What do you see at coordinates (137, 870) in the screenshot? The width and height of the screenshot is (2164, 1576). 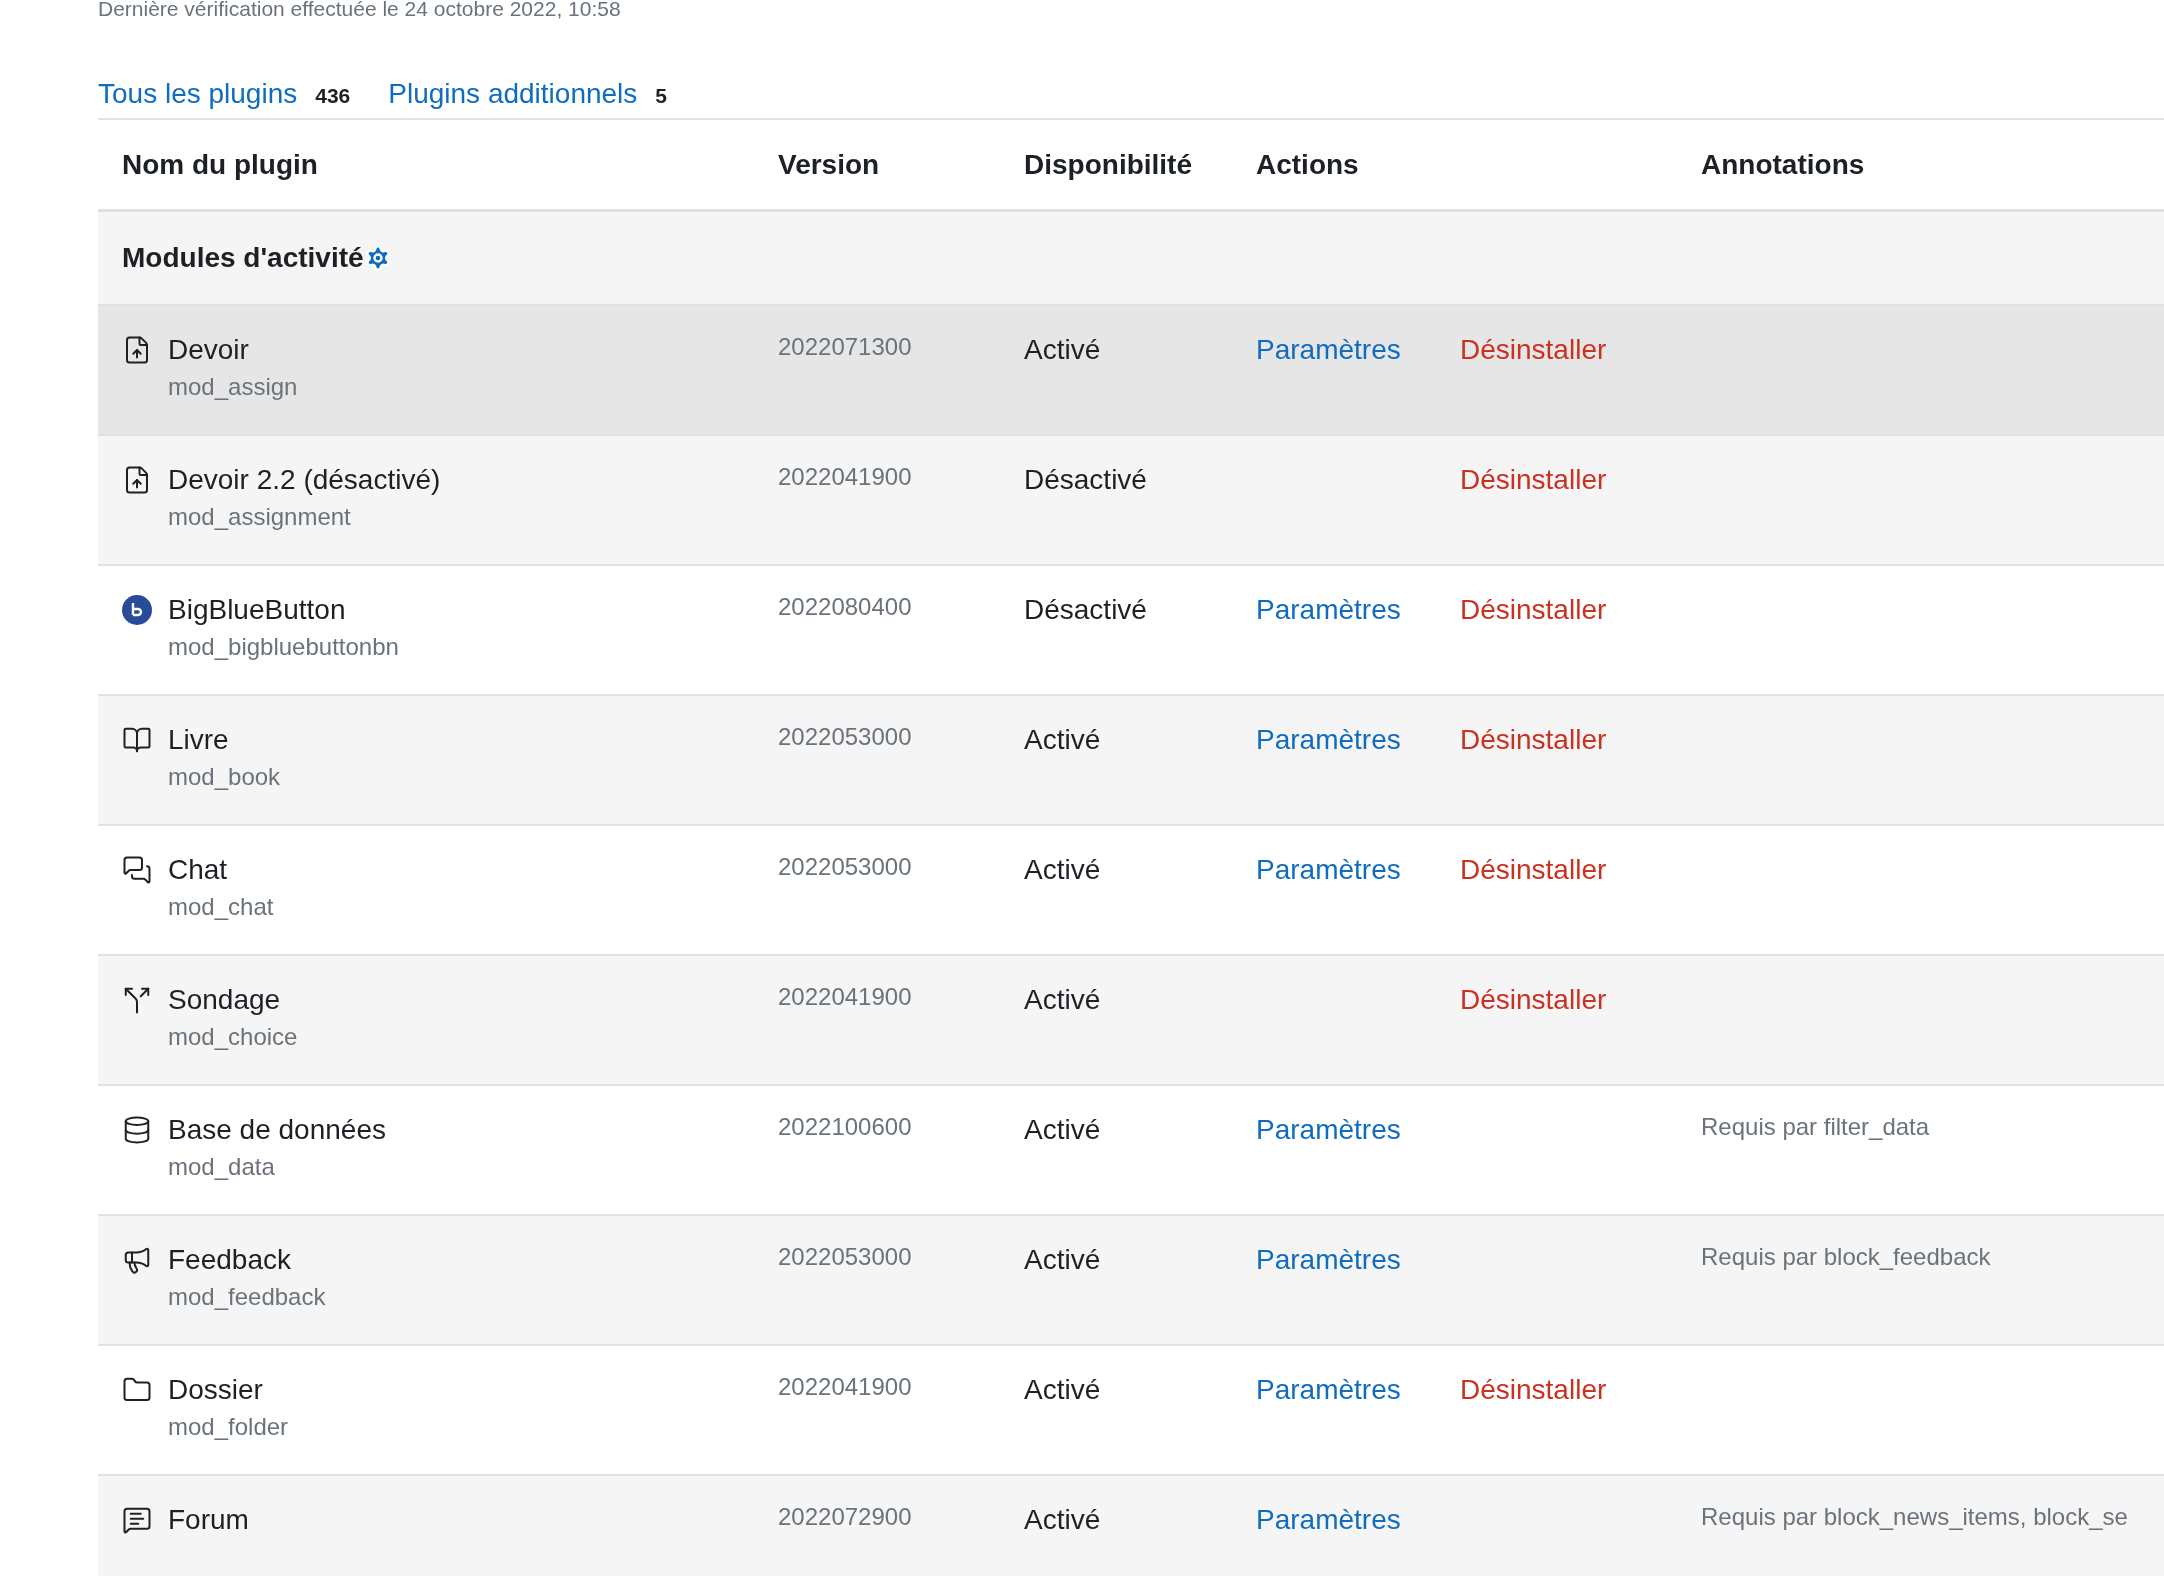 I see `chat-bubbles-icon` at bounding box center [137, 870].